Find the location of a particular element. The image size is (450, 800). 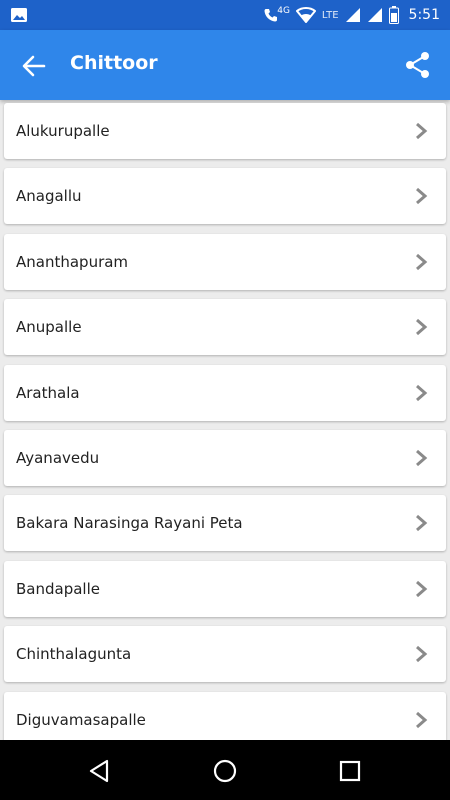

list-item: Alukurupalle is located at coordinates (225, 131).